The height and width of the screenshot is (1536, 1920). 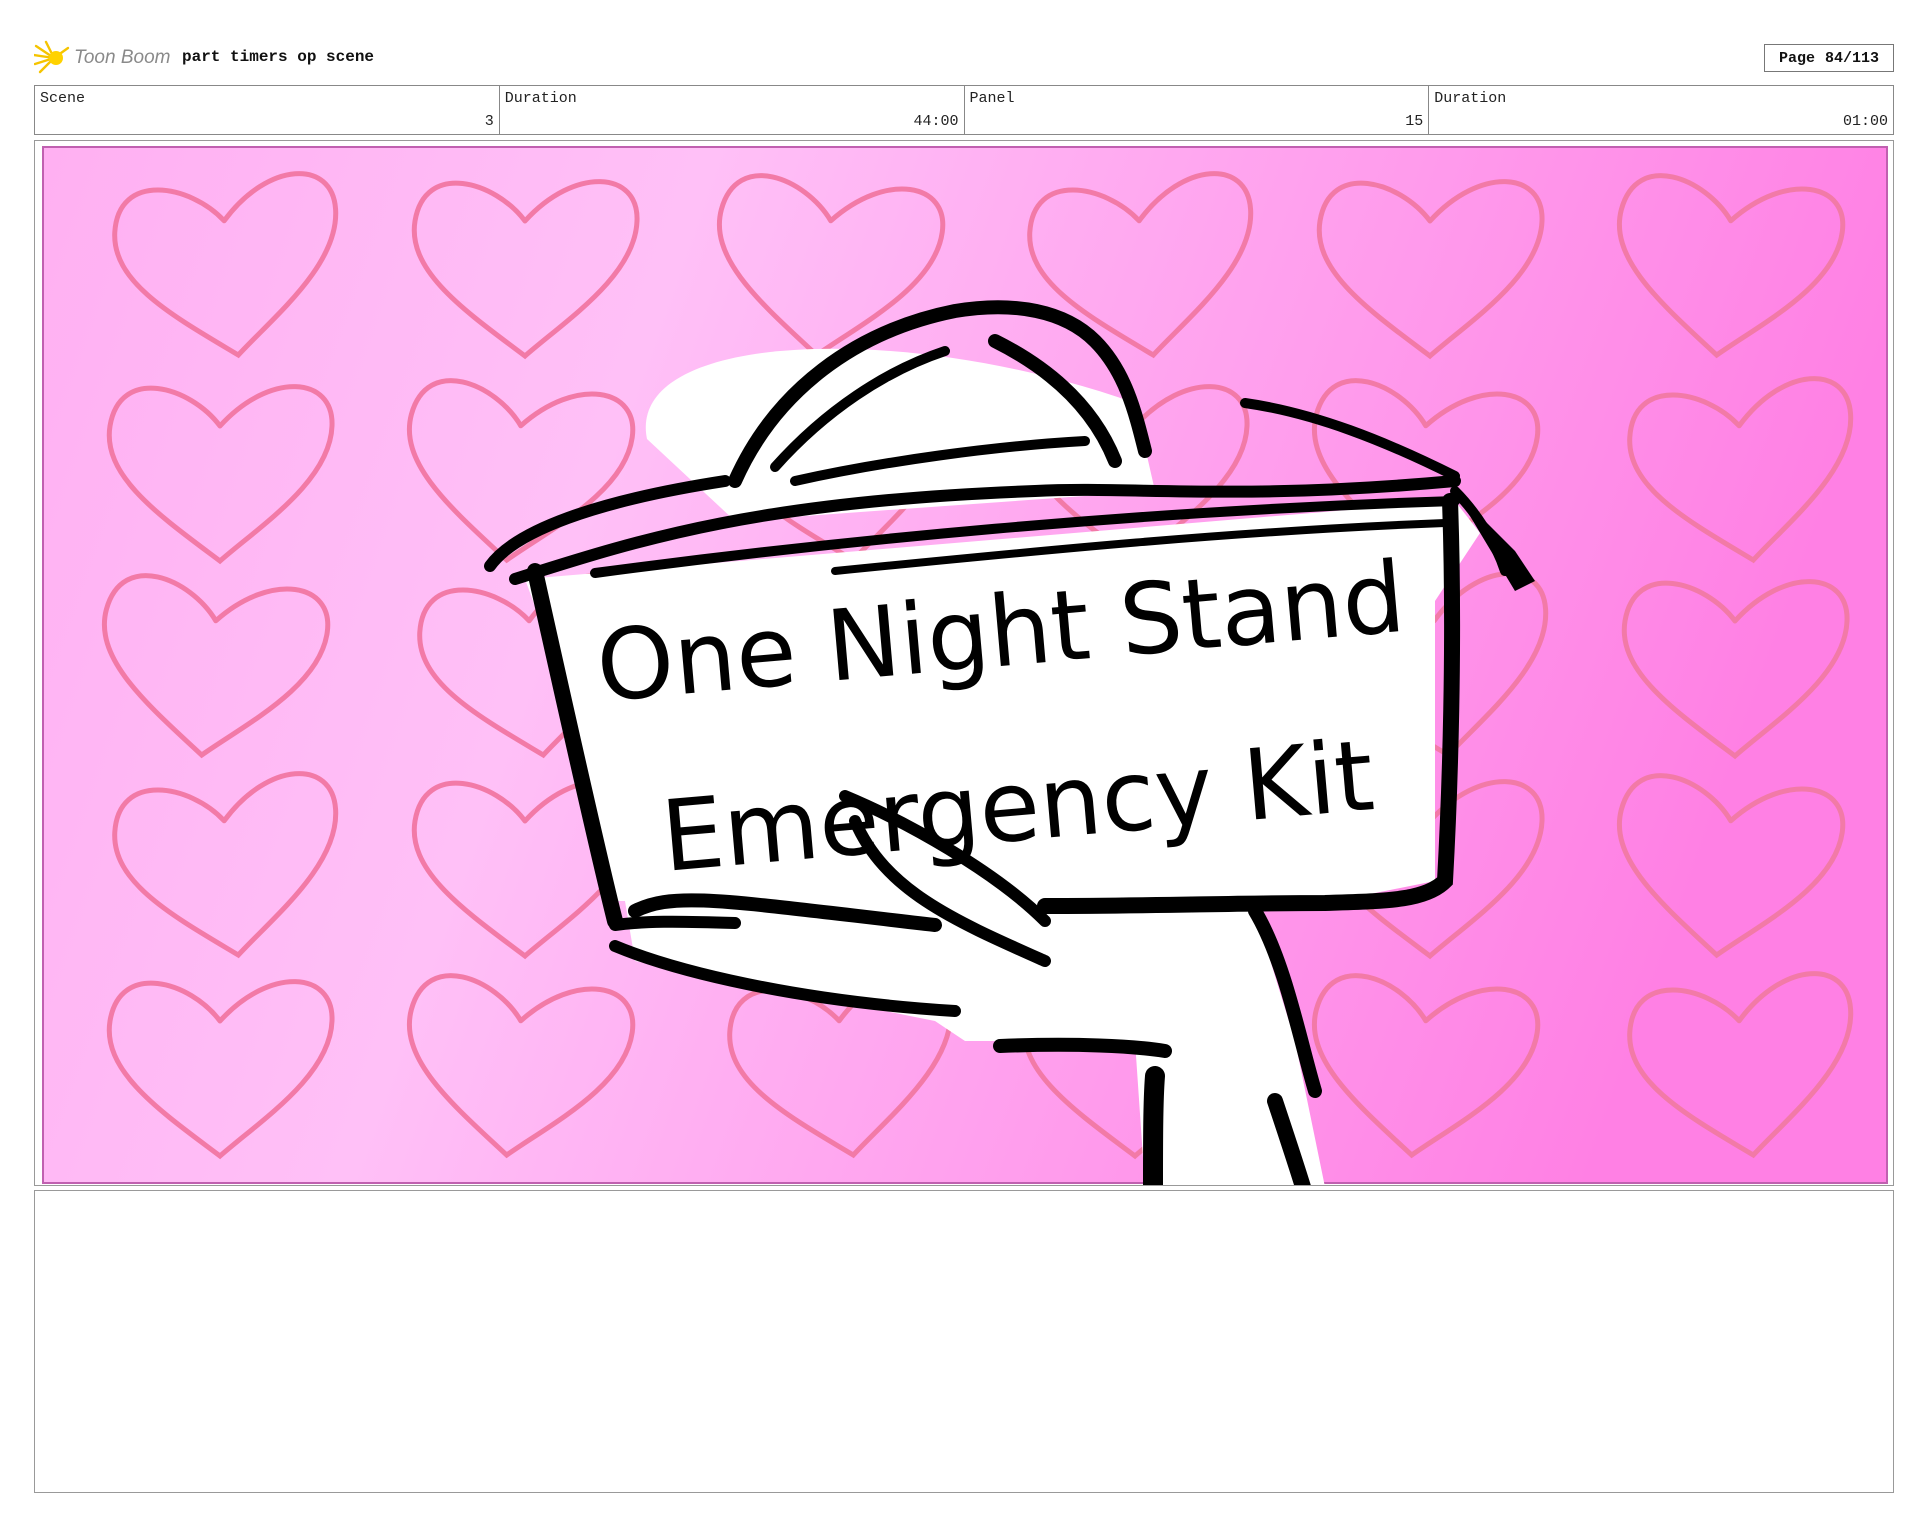 I want to click on panel-duration-cell: Duration 01:00, so click(x=1661, y=110).